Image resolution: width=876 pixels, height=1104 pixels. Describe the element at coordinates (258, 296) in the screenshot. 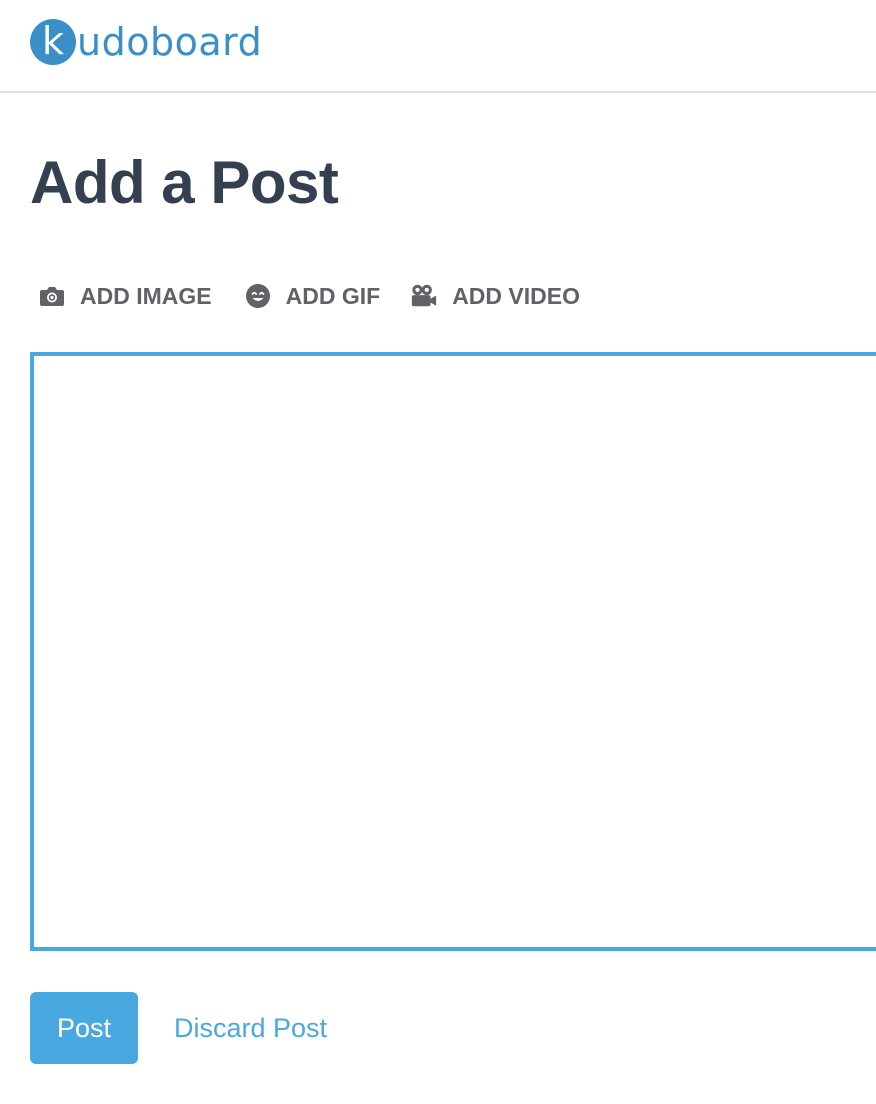

I see `smiley-icon` at that location.